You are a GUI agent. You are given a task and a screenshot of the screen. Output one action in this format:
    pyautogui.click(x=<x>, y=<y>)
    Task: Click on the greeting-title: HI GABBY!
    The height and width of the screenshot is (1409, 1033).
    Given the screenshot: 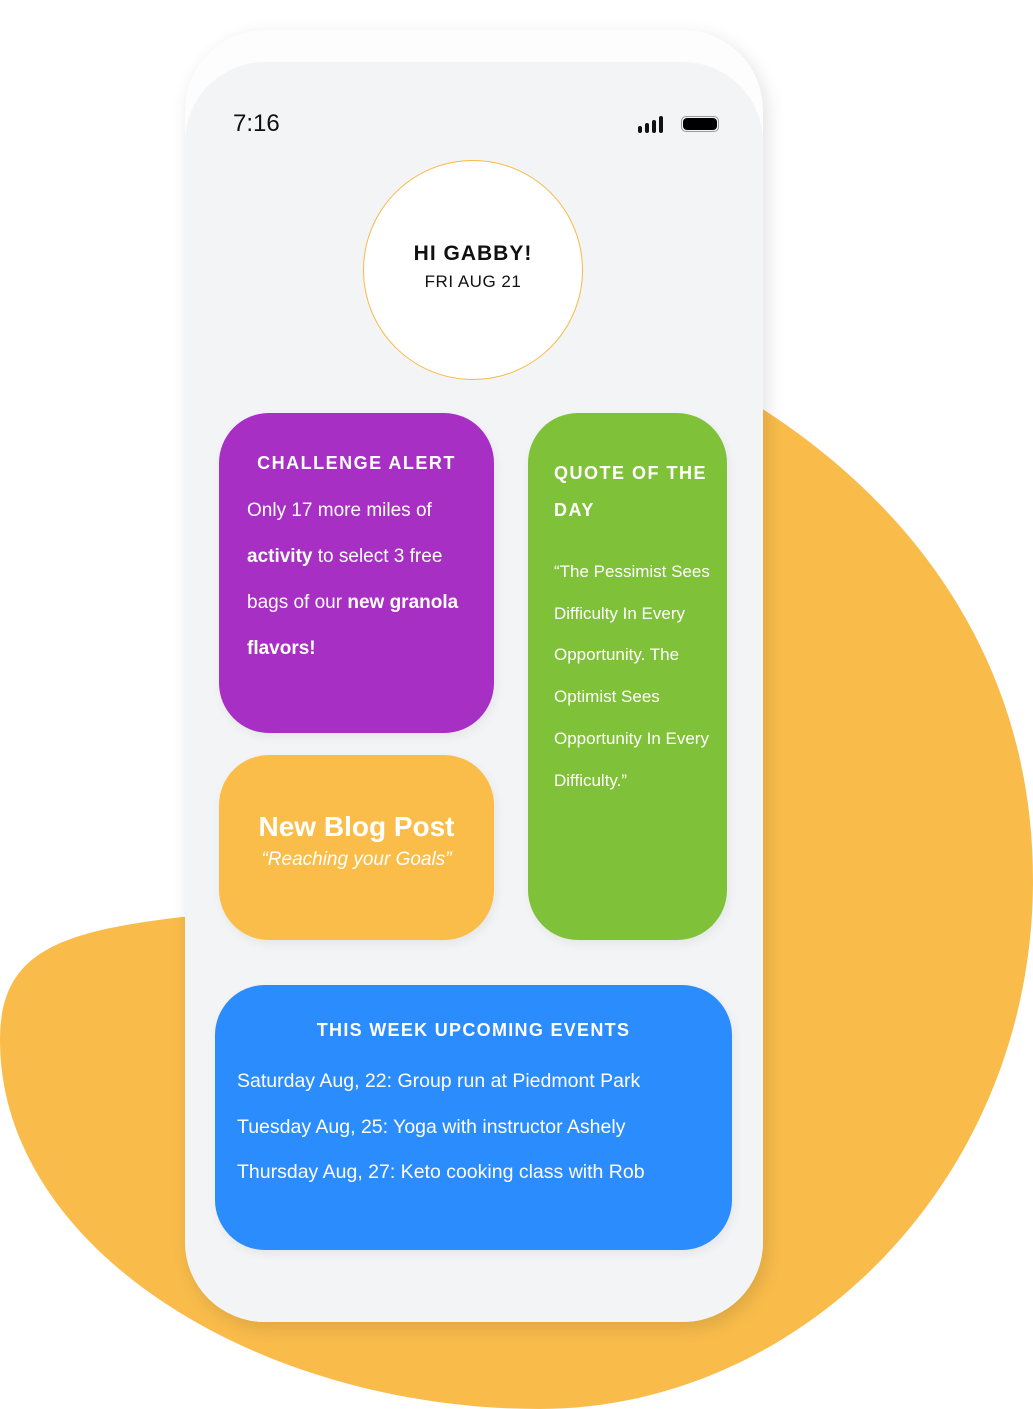 What is the action you would take?
    pyautogui.click(x=473, y=253)
    